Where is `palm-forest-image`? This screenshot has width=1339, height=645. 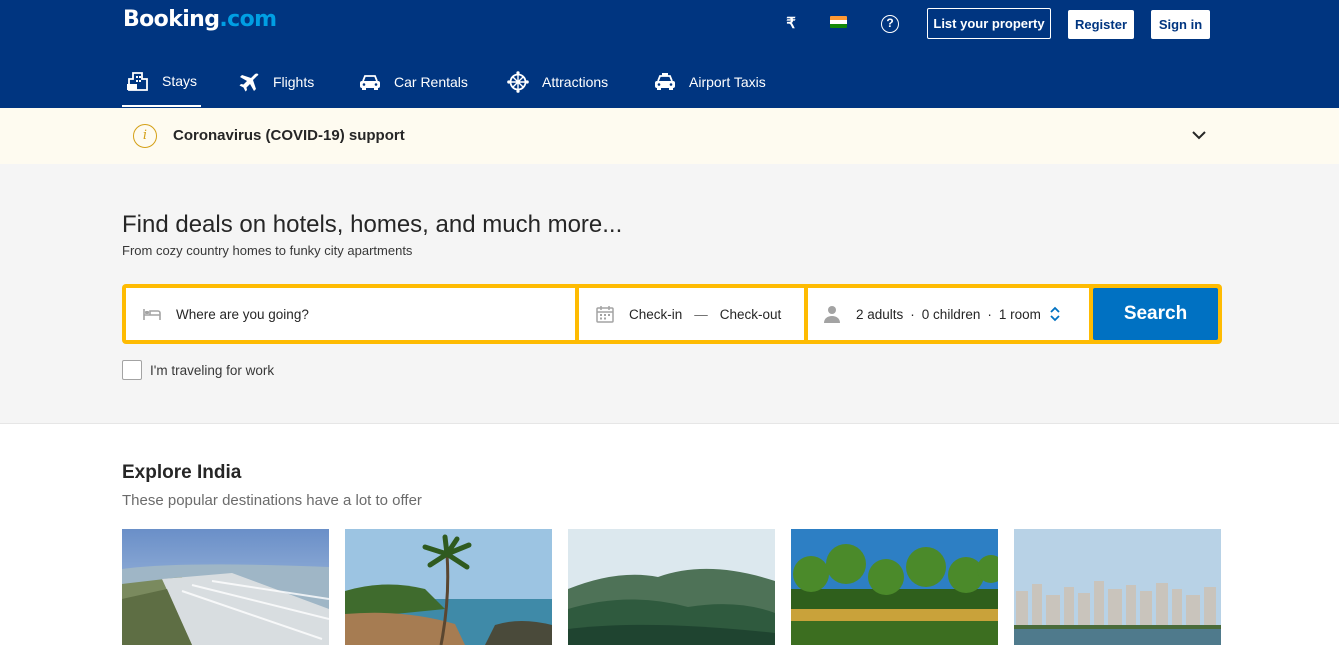
palm-forest-image is located at coordinates (894, 587).